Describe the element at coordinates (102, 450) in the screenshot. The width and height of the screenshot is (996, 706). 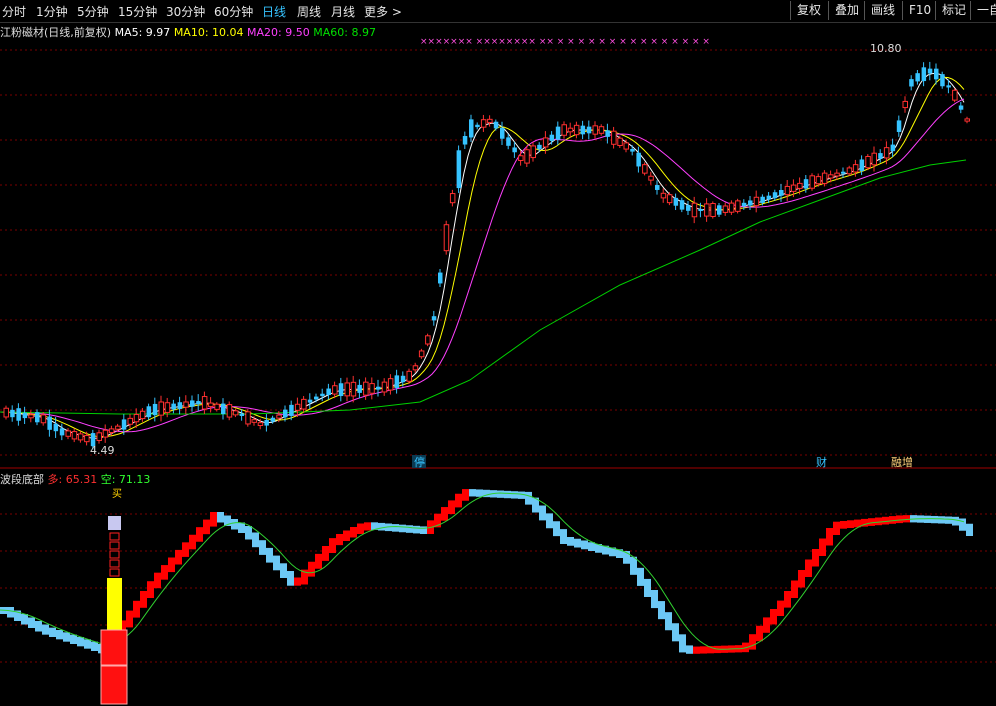
I see `low-price-label: 4.49` at that location.